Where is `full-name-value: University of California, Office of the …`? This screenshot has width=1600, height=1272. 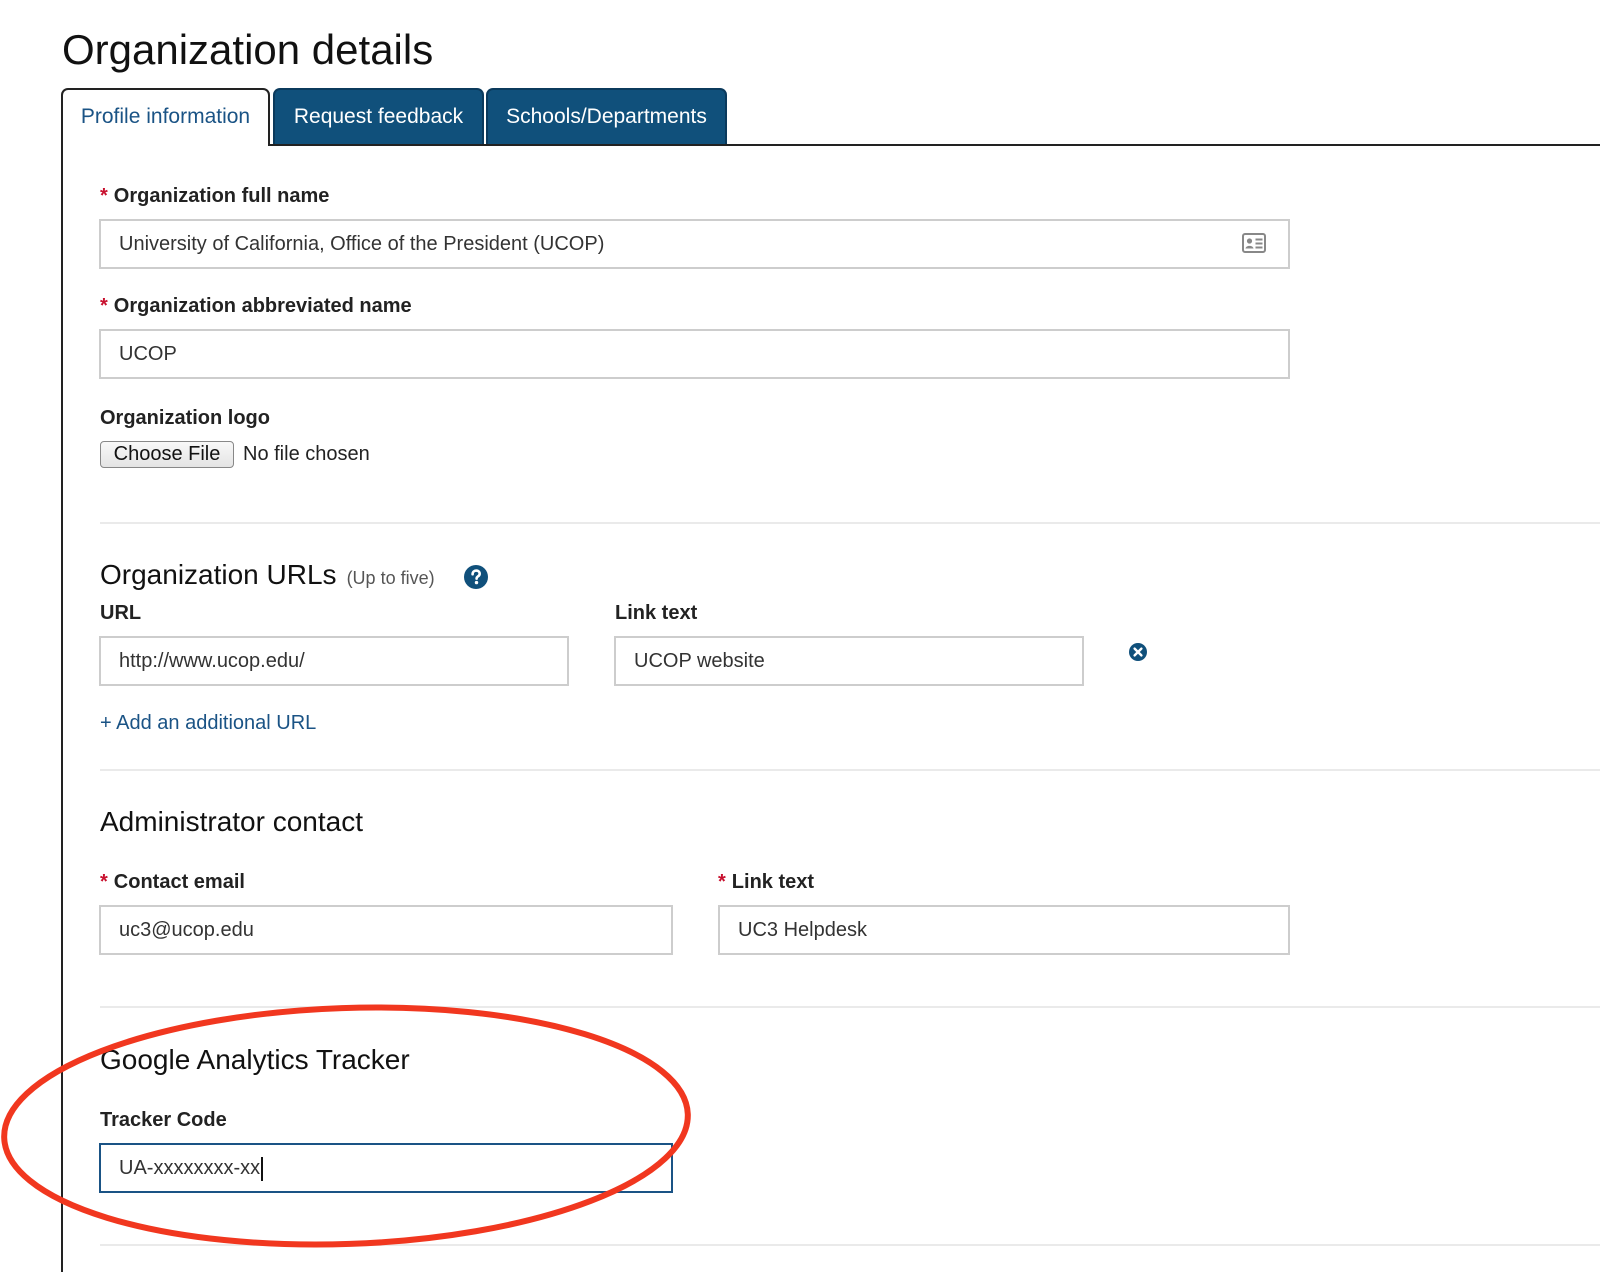 full-name-value: University of California, Office of the … is located at coordinates (362, 244).